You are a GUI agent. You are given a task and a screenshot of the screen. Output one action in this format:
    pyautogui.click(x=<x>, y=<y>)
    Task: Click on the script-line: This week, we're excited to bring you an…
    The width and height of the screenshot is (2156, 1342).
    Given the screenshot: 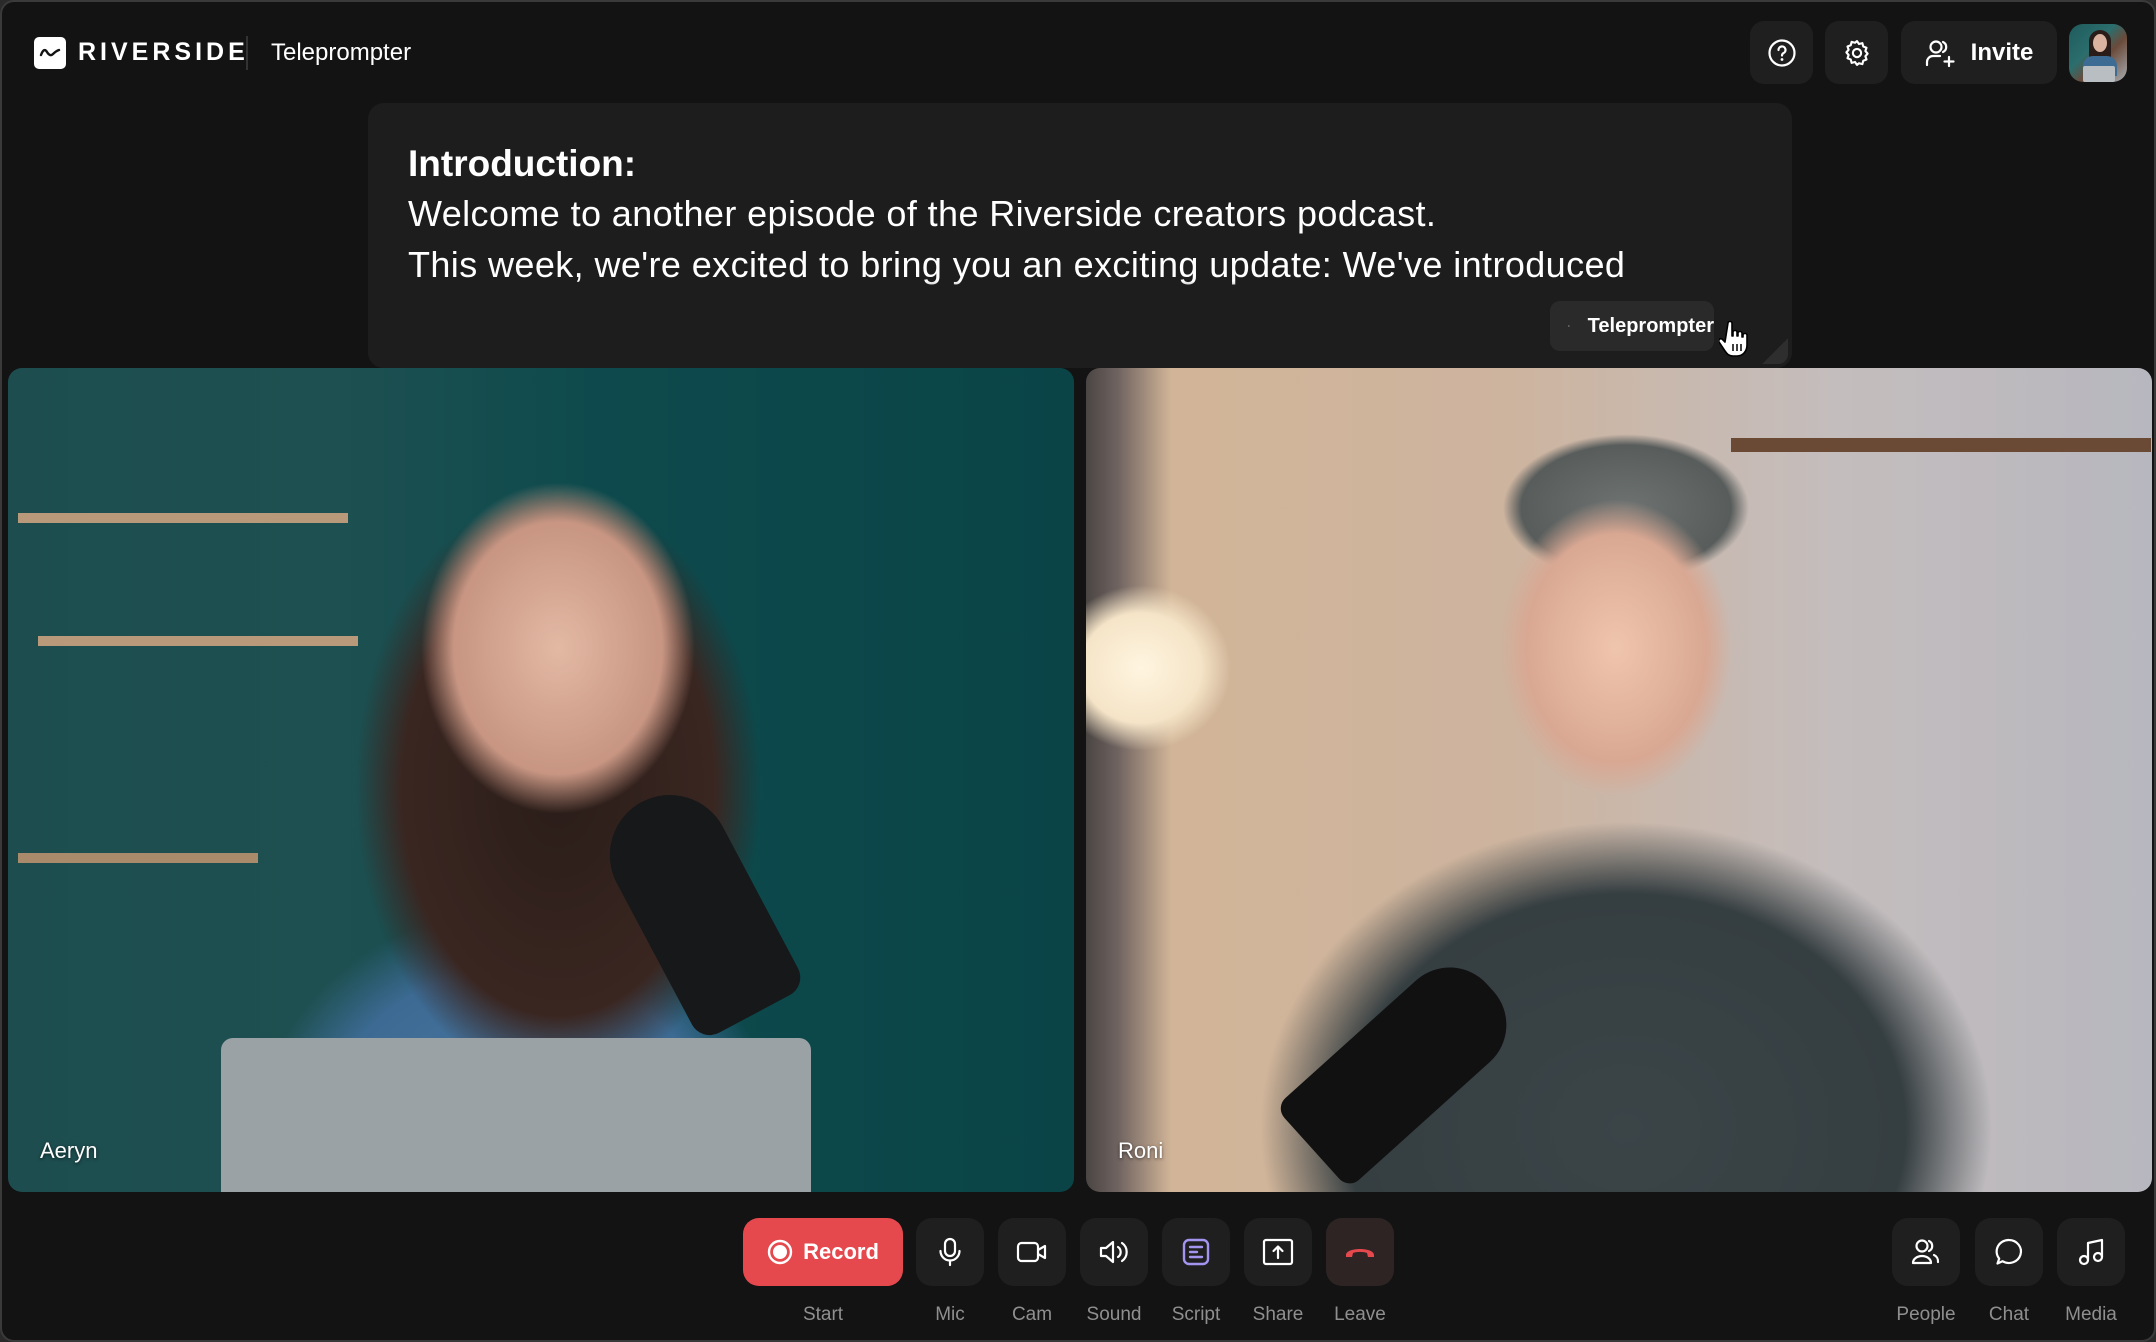 What is the action you would take?
    pyautogui.click(x=1017, y=264)
    